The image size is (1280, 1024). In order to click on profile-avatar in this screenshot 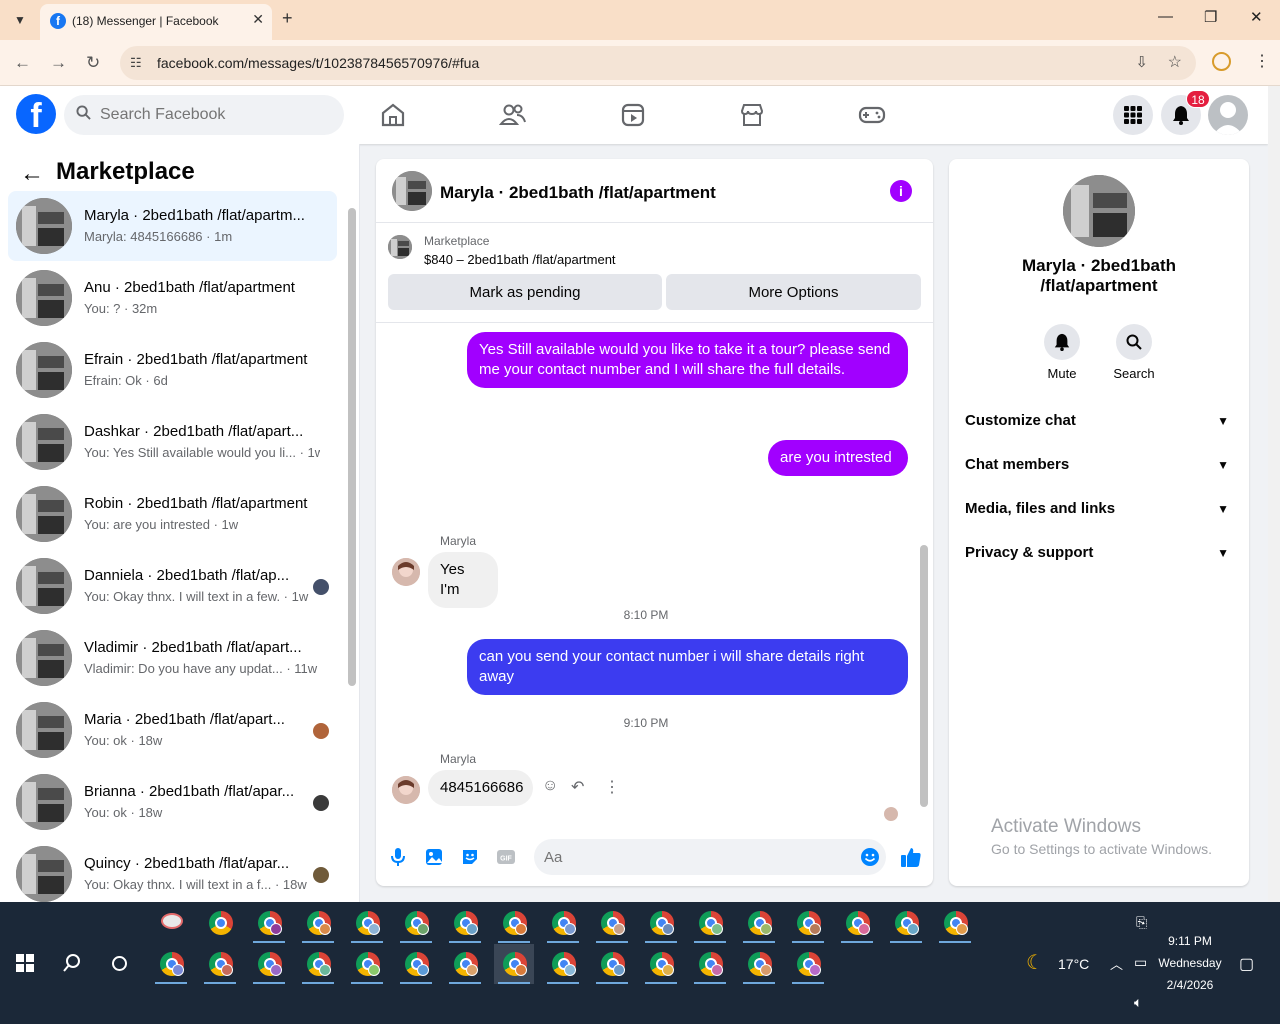, I will do `click(1099, 211)`.